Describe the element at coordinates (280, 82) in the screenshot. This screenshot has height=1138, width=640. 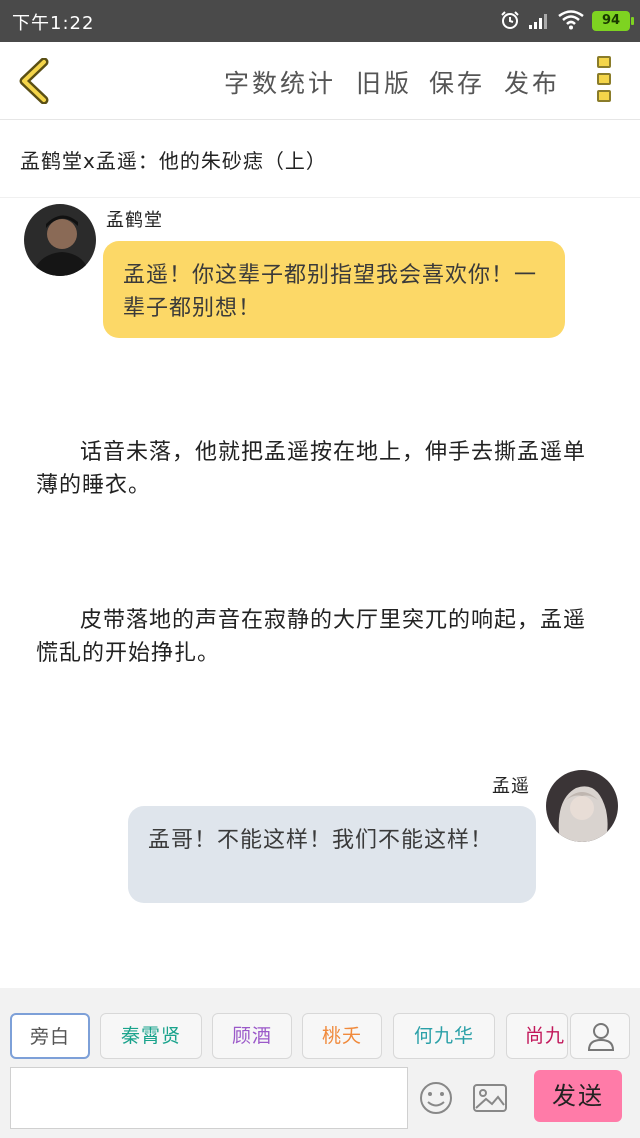
I see `word-count-button: 字数统计` at that location.